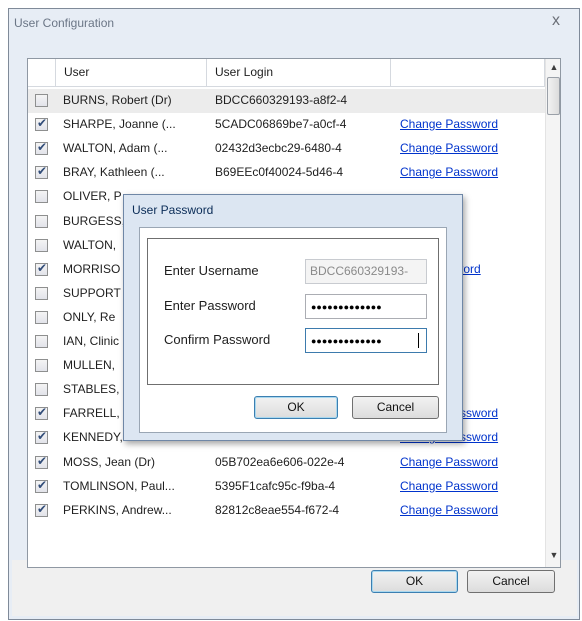 The image size is (582, 621). What do you see at coordinates (211, 270) in the screenshot?
I see `username-label: Enter Username` at bounding box center [211, 270].